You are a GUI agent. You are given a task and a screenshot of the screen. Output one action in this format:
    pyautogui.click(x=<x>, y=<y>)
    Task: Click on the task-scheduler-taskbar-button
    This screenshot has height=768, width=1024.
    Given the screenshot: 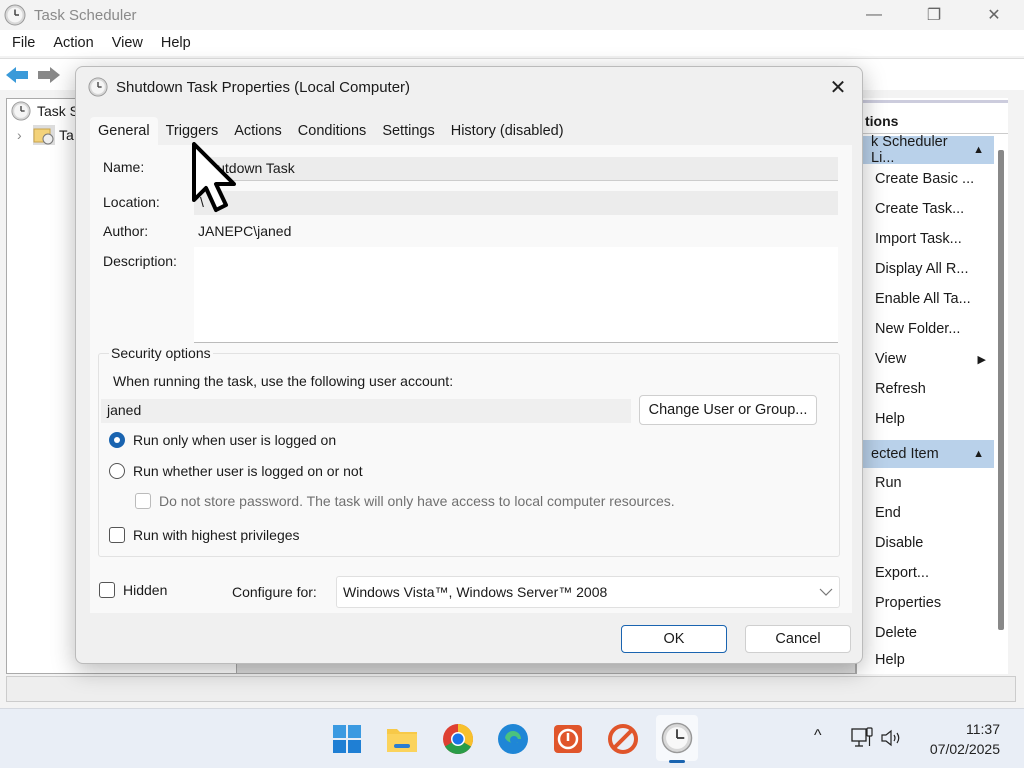 What is the action you would take?
    pyautogui.click(x=677, y=739)
    